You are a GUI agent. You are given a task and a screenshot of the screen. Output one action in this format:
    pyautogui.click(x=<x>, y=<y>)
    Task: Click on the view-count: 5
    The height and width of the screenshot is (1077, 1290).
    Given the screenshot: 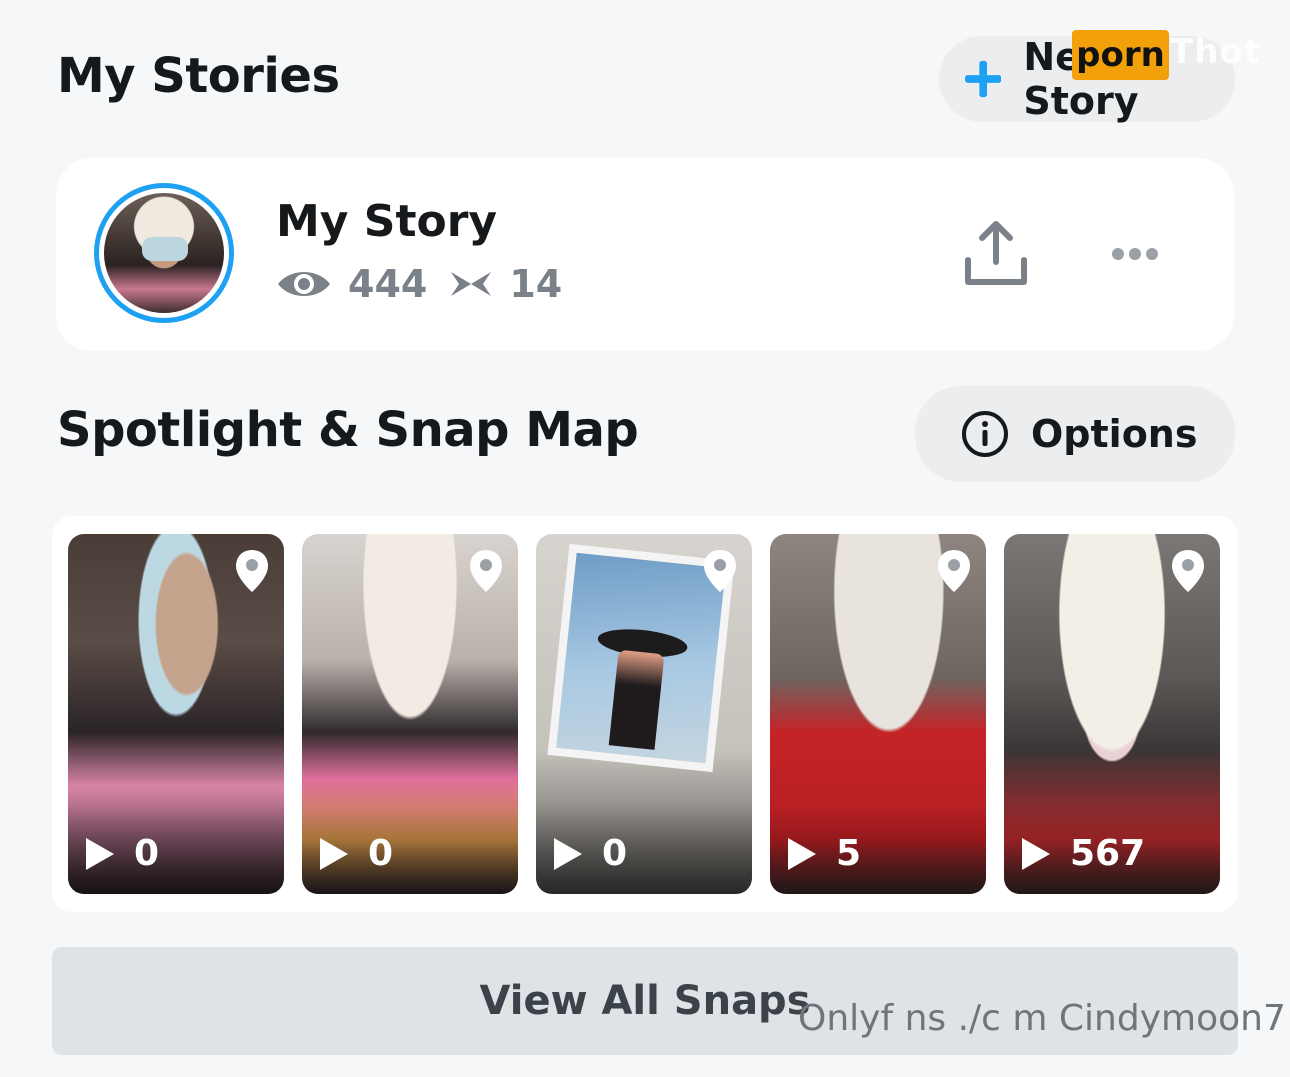 What is the action you would take?
    pyautogui.click(x=849, y=853)
    